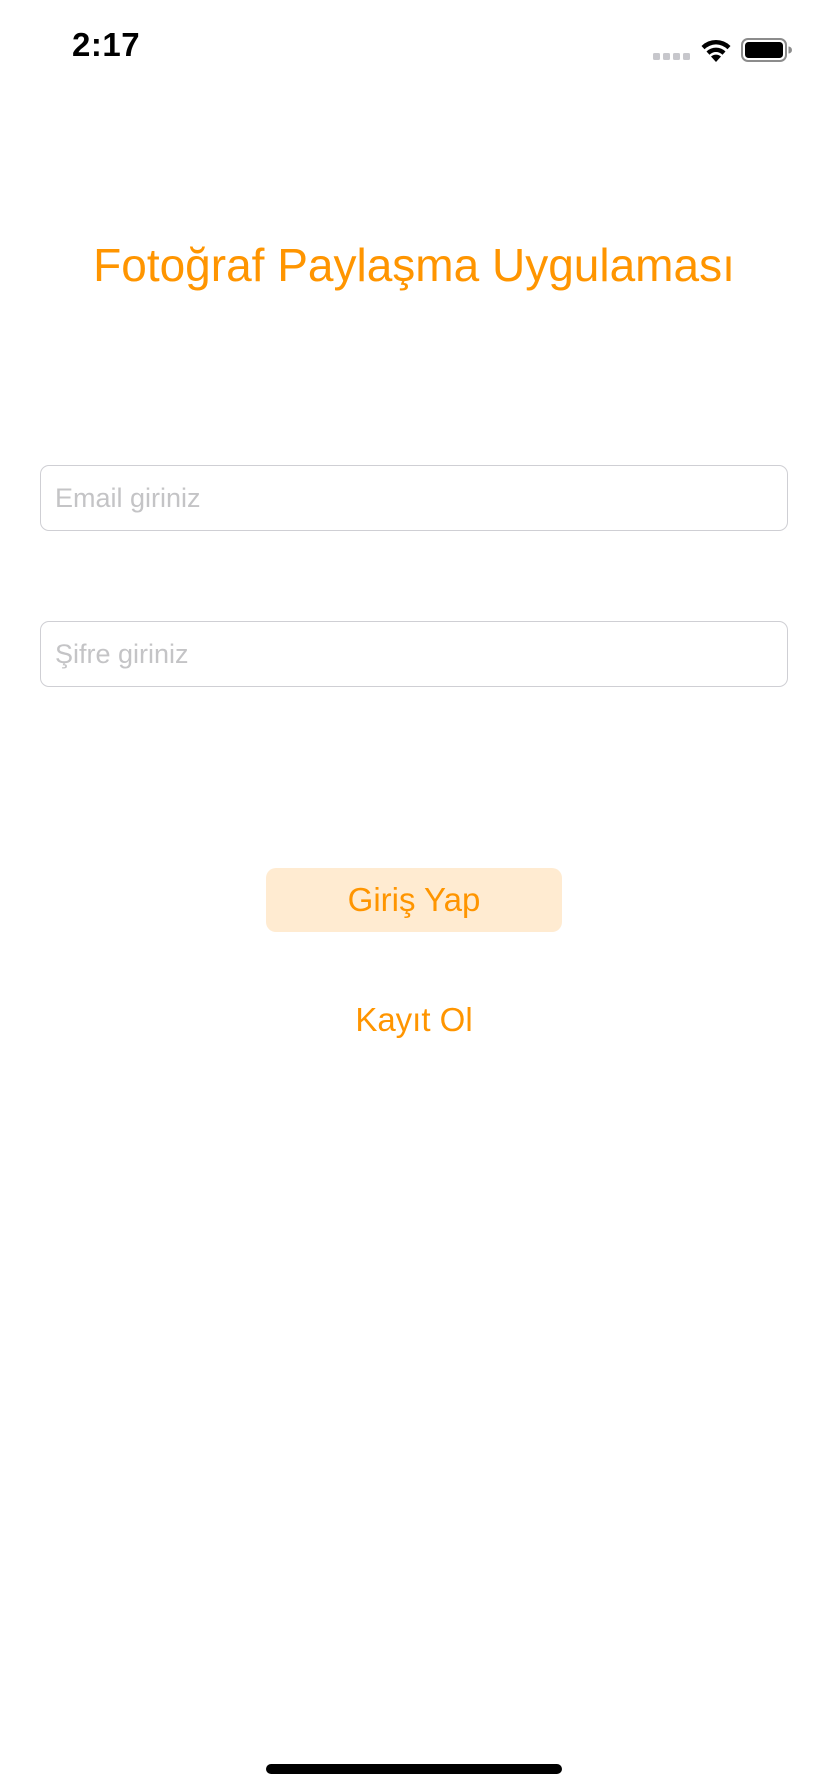  What do you see at coordinates (414, 1769) in the screenshot?
I see `home-indicator` at bounding box center [414, 1769].